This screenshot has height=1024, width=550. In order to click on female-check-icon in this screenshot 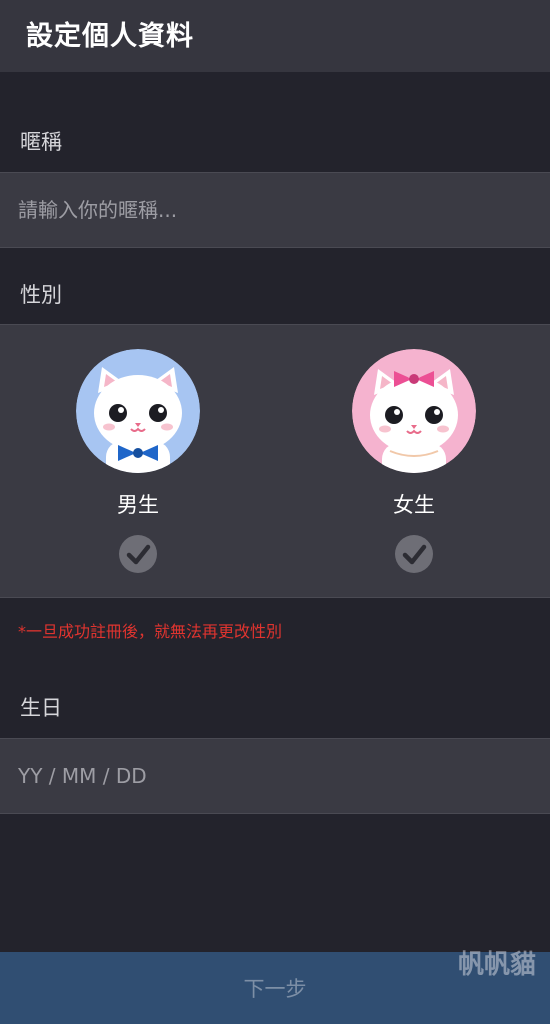, I will do `click(414, 554)`.